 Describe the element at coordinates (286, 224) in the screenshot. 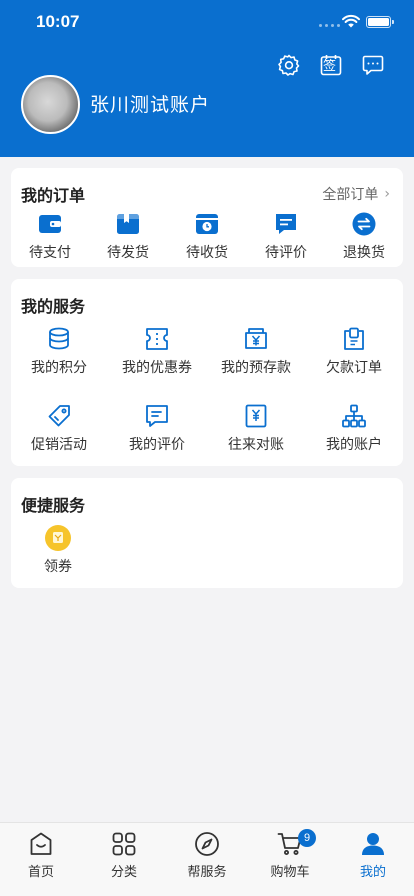

I see `comment-icon` at that location.